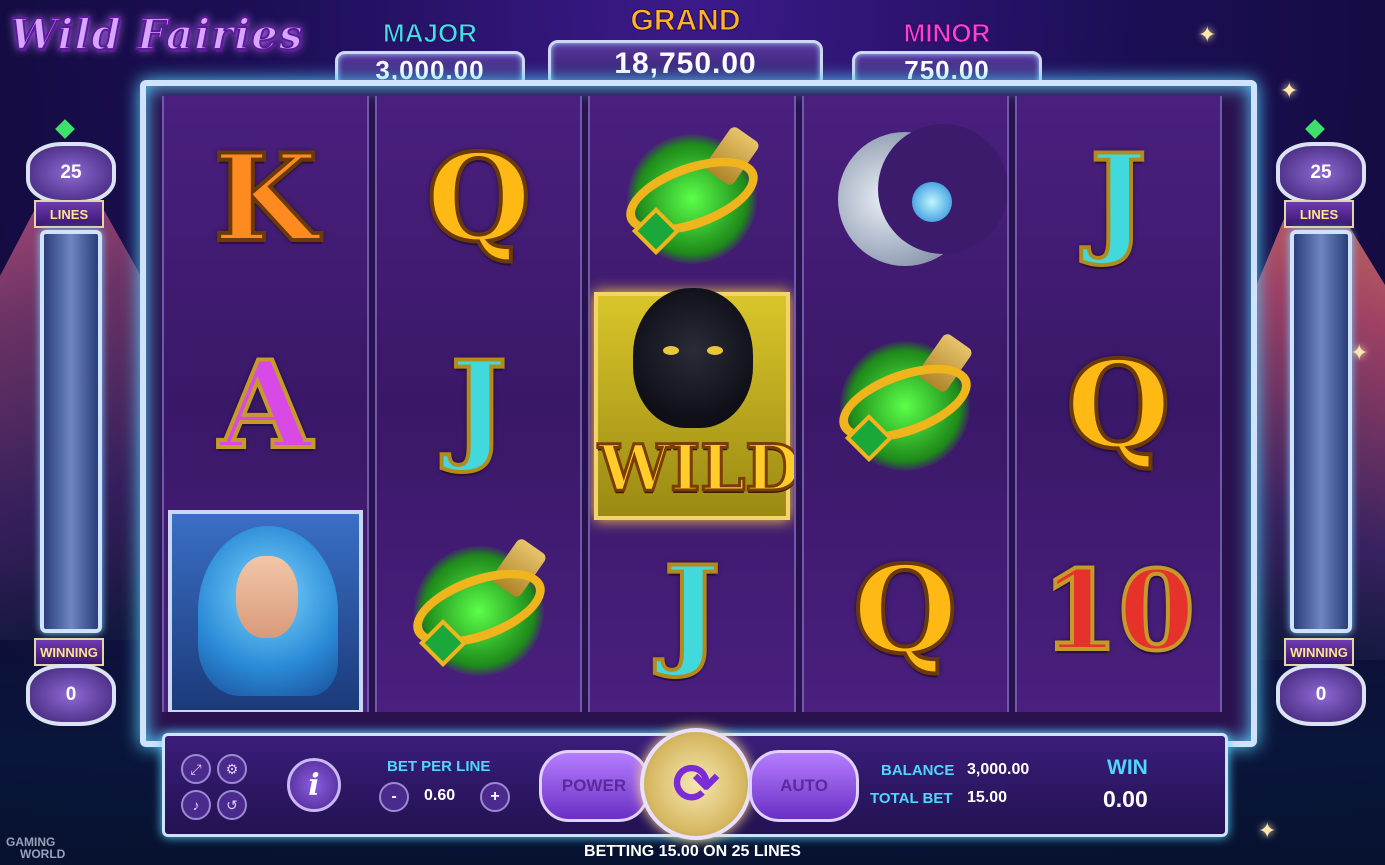 This screenshot has height=865, width=1385. I want to click on balance-value: 3,000.00, so click(998, 769).